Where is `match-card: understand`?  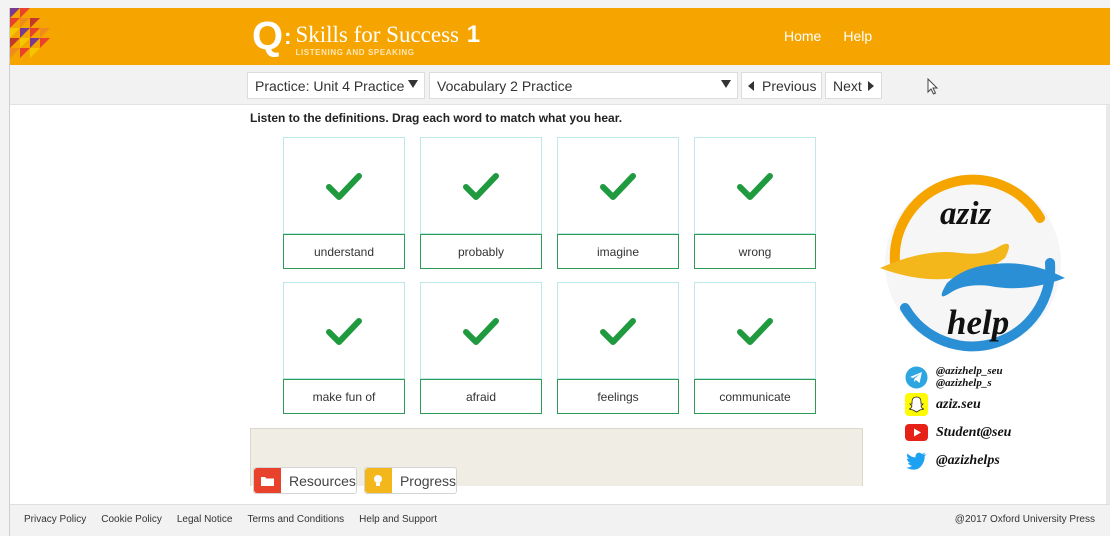
match-card: understand is located at coordinates (344, 203).